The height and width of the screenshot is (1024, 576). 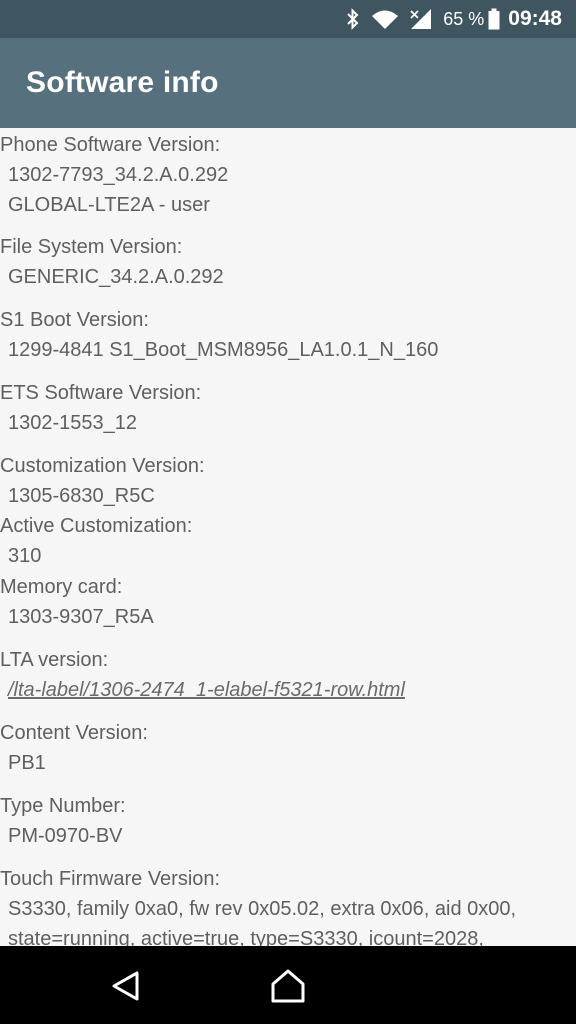 I want to click on app-bar: Software info, so click(x=288, y=83).